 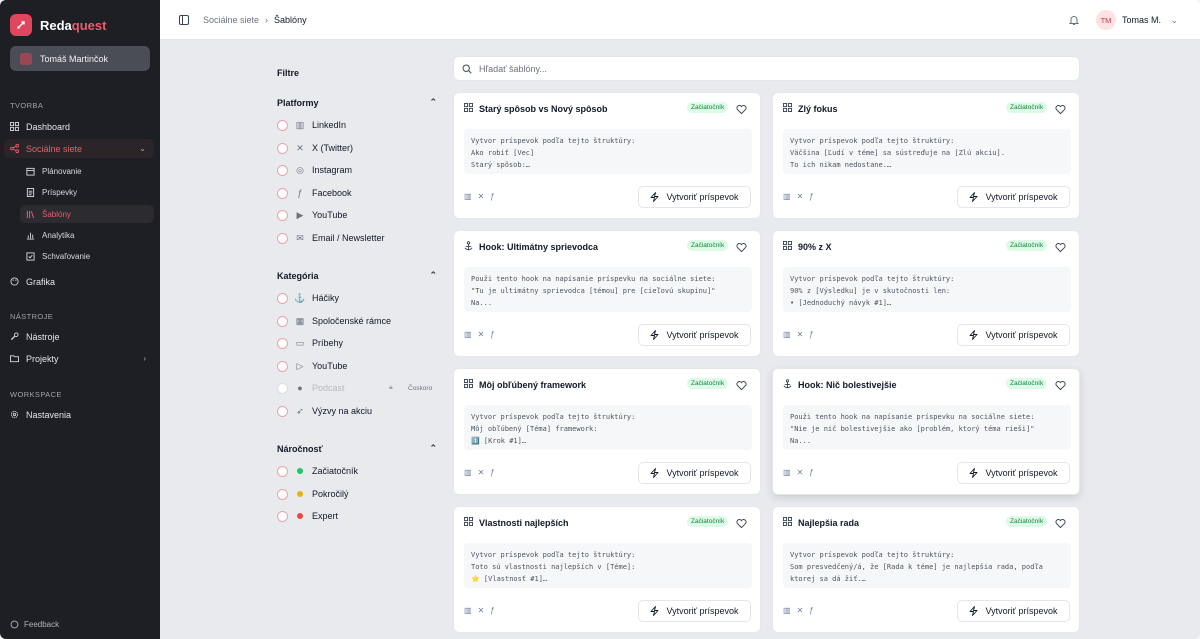 What do you see at coordinates (357, 148) in the screenshot?
I see `filter-option-x: ✕ X (Twitter)` at bounding box center [357, 148].